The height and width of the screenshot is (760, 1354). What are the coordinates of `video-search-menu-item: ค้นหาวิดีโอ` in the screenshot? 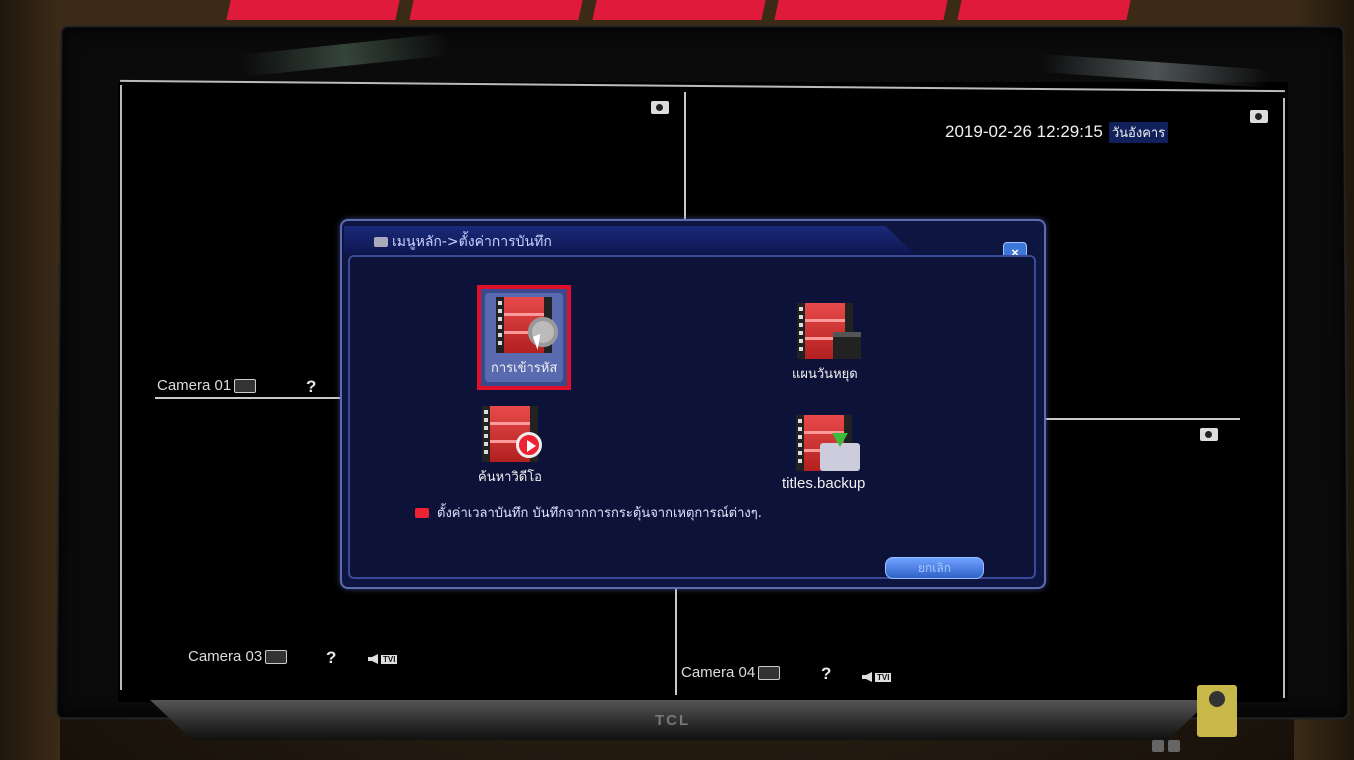 It's located at (510, 446).